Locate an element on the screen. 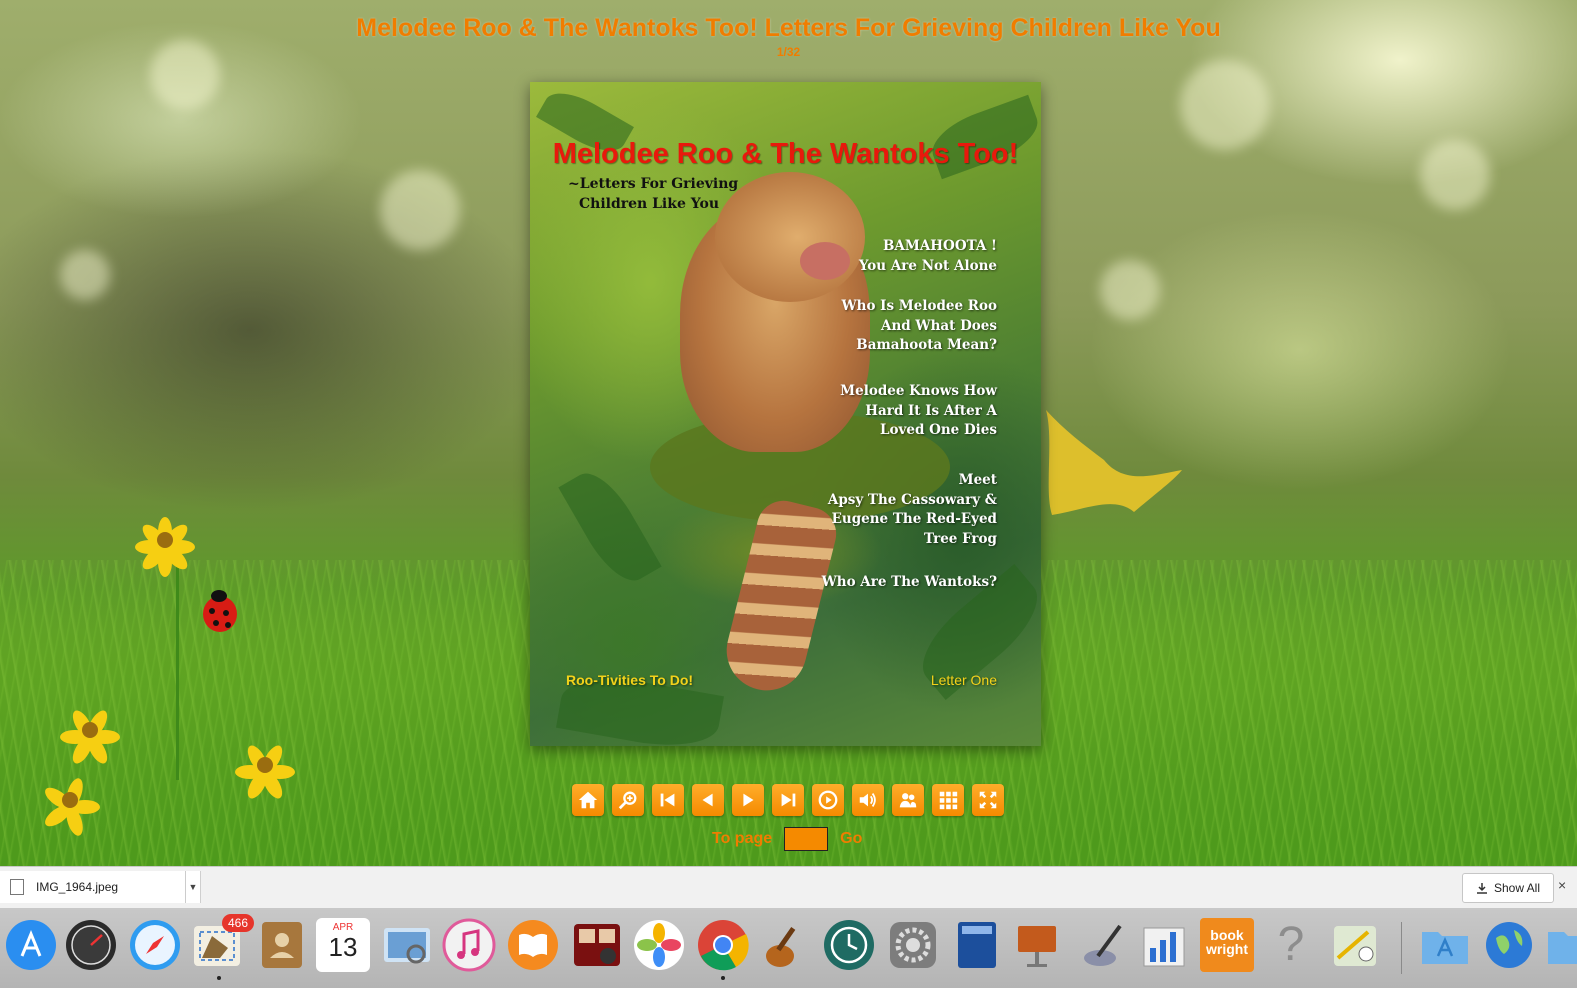 The width and height of the screenshot is (1577, 988). time-machine-icon is located at coordinates (849, 945).